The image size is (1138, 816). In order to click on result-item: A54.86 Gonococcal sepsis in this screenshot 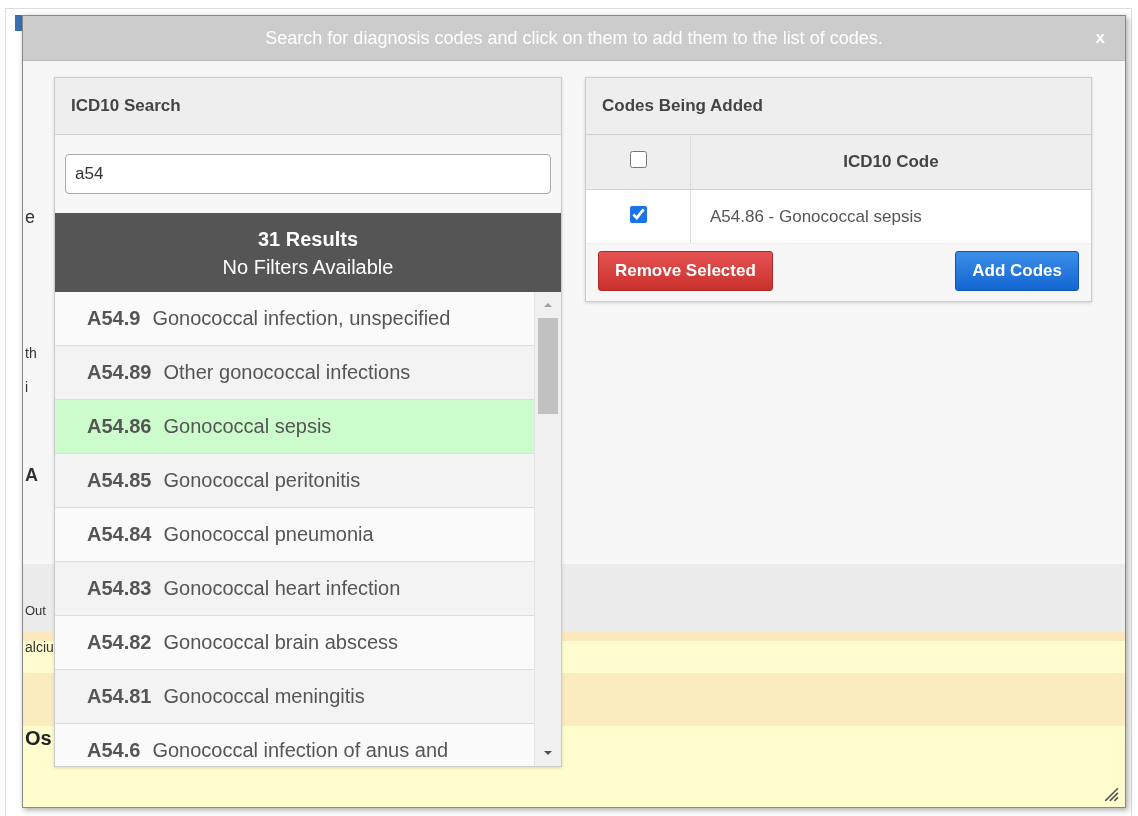, I will do `click(294, 427)`.